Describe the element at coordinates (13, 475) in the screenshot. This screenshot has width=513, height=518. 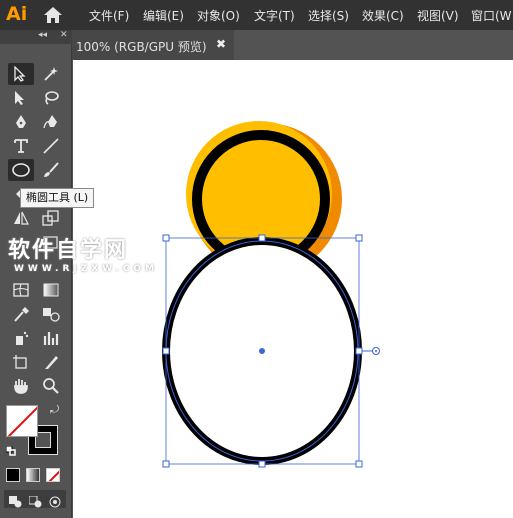
I see `color-mode-button` at that location.